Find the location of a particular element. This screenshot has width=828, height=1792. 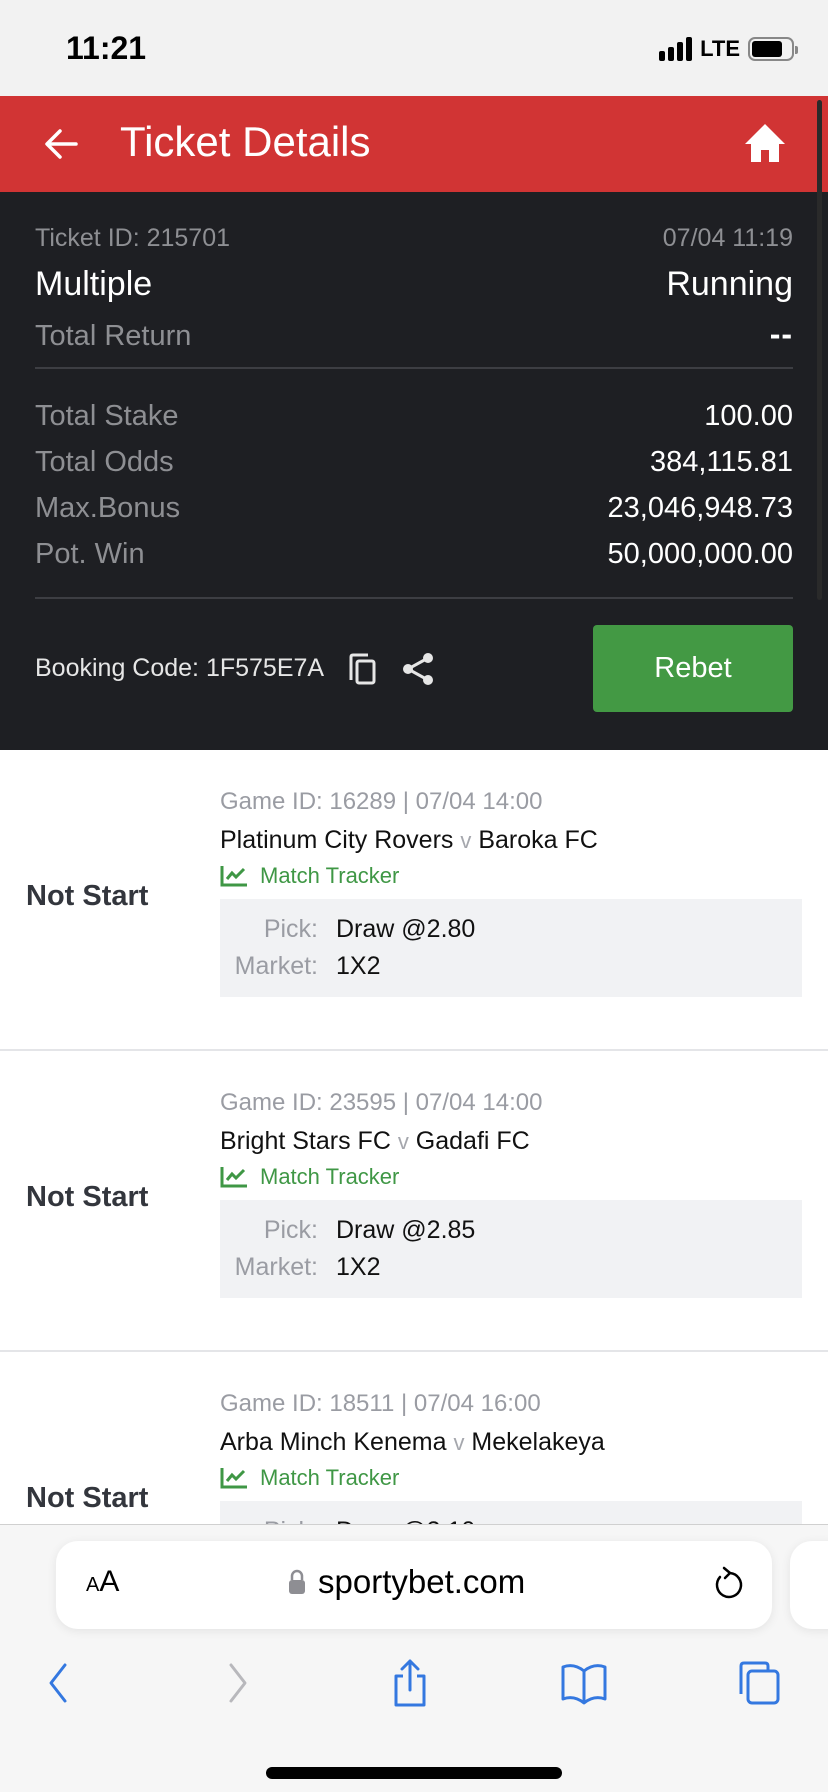

home-team: Bright Stars FC is located at coordinates (305, 1141).